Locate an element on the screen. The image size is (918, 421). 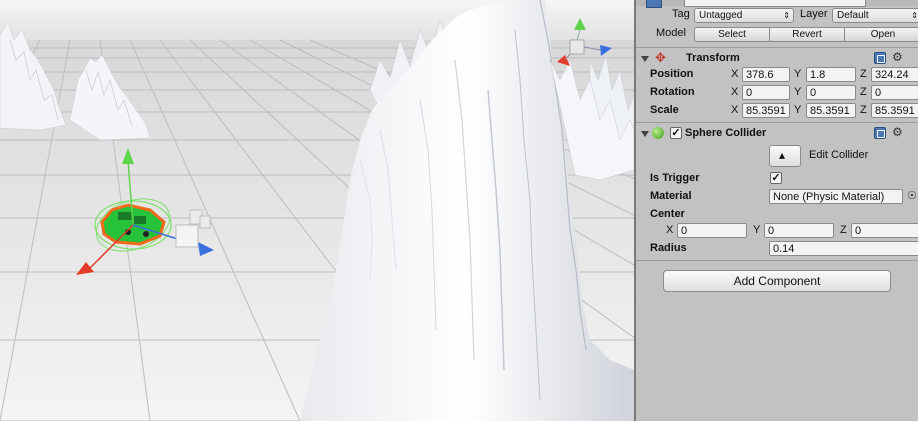
scale-z-label: Z is located at coordinates (863, 110).